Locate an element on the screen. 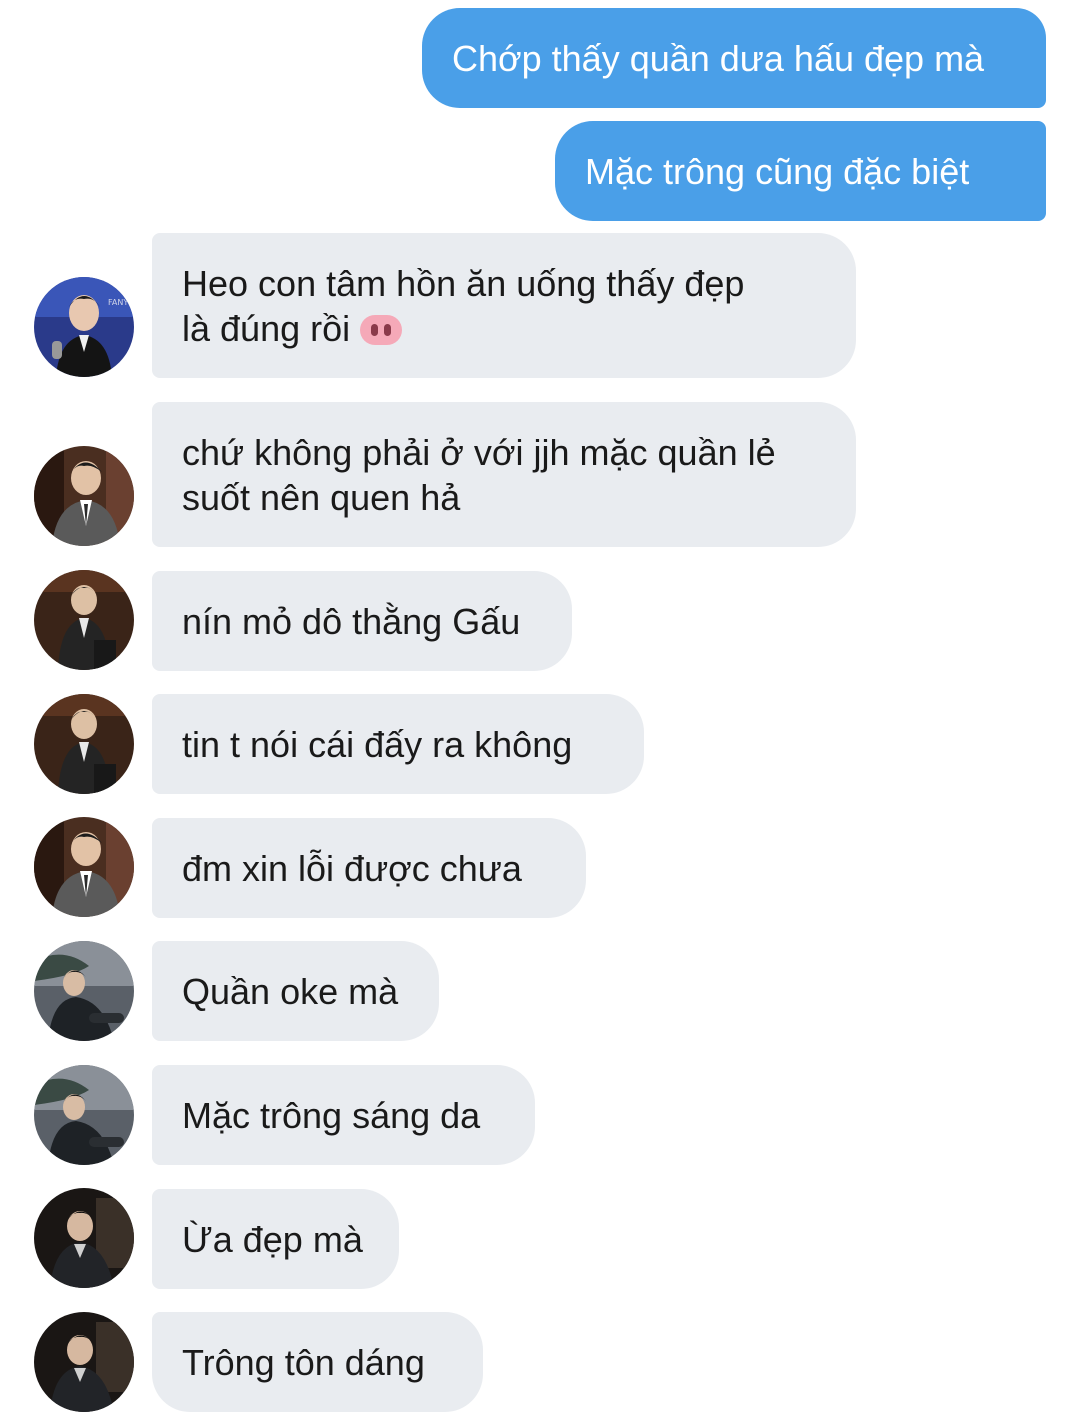 The width and height of the screenshot is (1080, 1421). received-message-bubble: Quần oke mà is located at coordinates (295, 991).